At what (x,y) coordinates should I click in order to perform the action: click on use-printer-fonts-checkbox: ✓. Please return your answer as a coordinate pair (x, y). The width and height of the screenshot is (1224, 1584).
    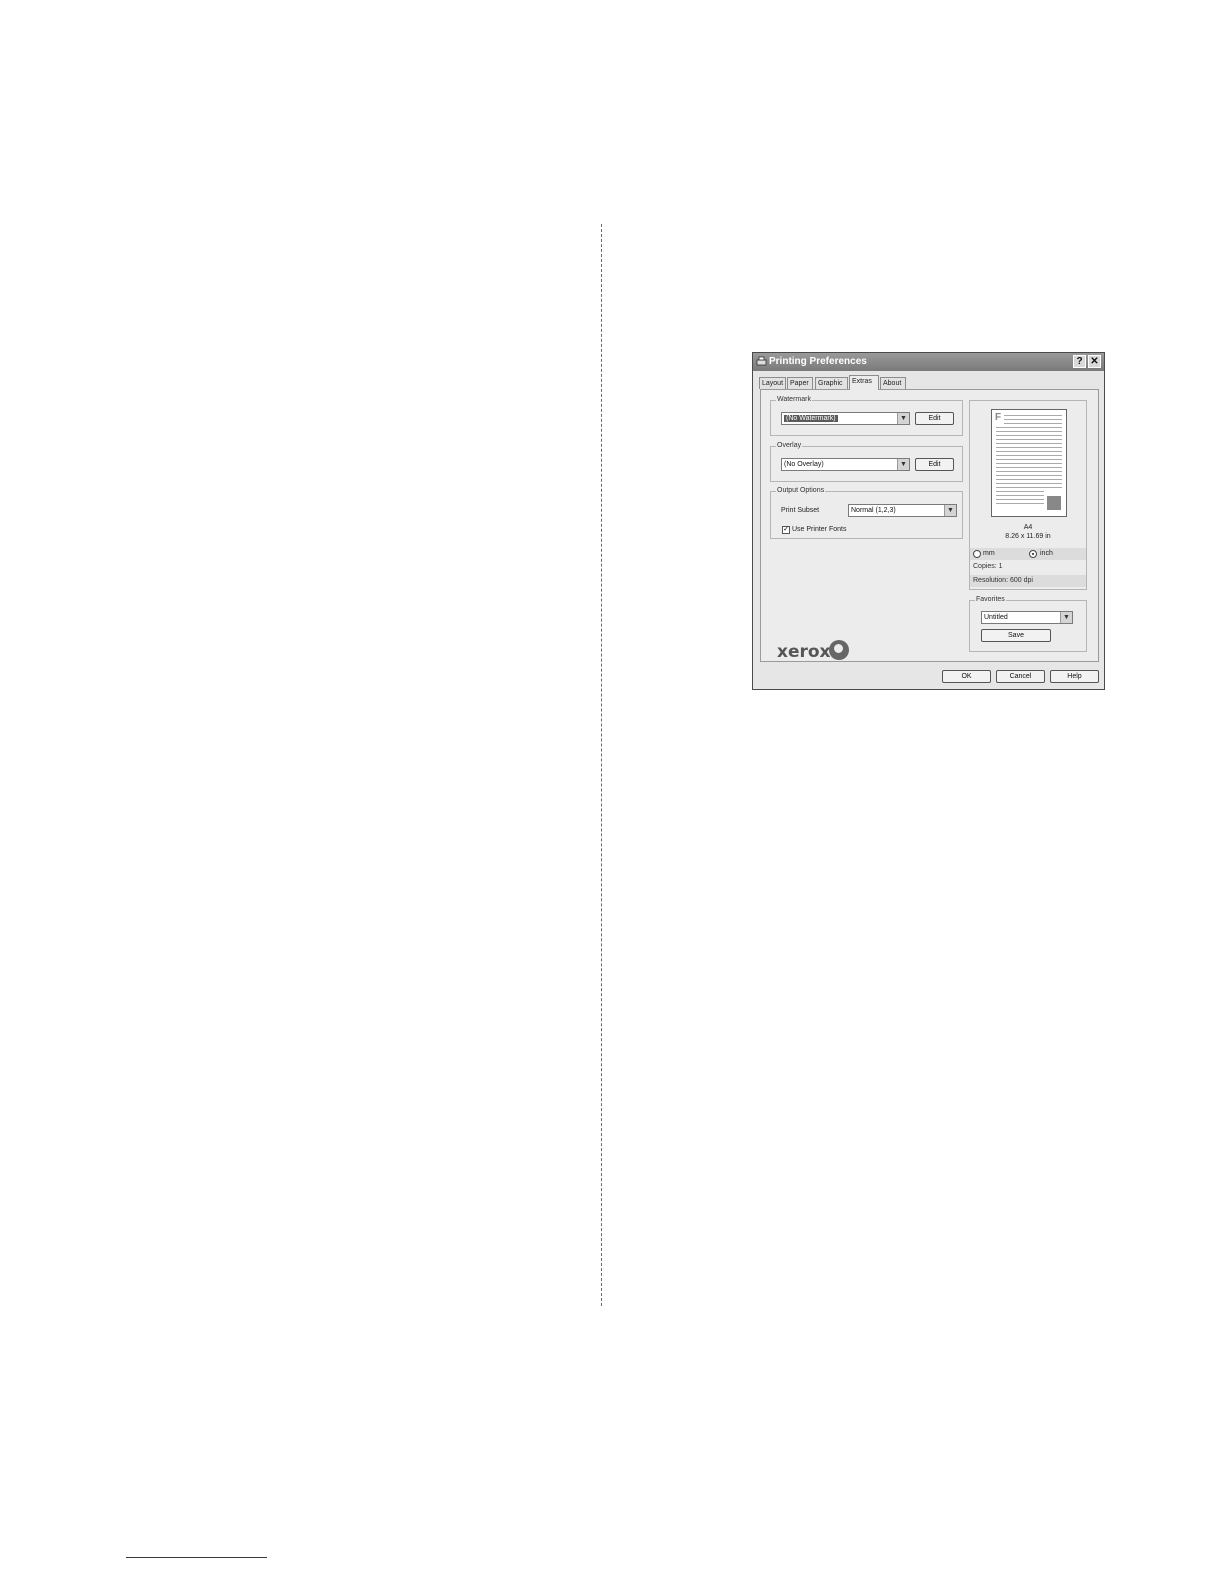
    Looking at the image, I should click on (786, 530).